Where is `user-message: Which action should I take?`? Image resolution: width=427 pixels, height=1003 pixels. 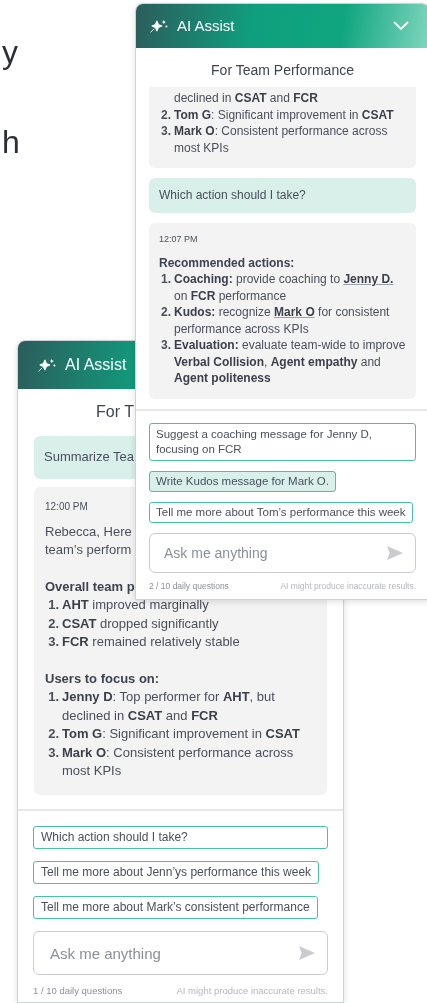
user-message: Which action should I take? is located at coordinates (282, 195).